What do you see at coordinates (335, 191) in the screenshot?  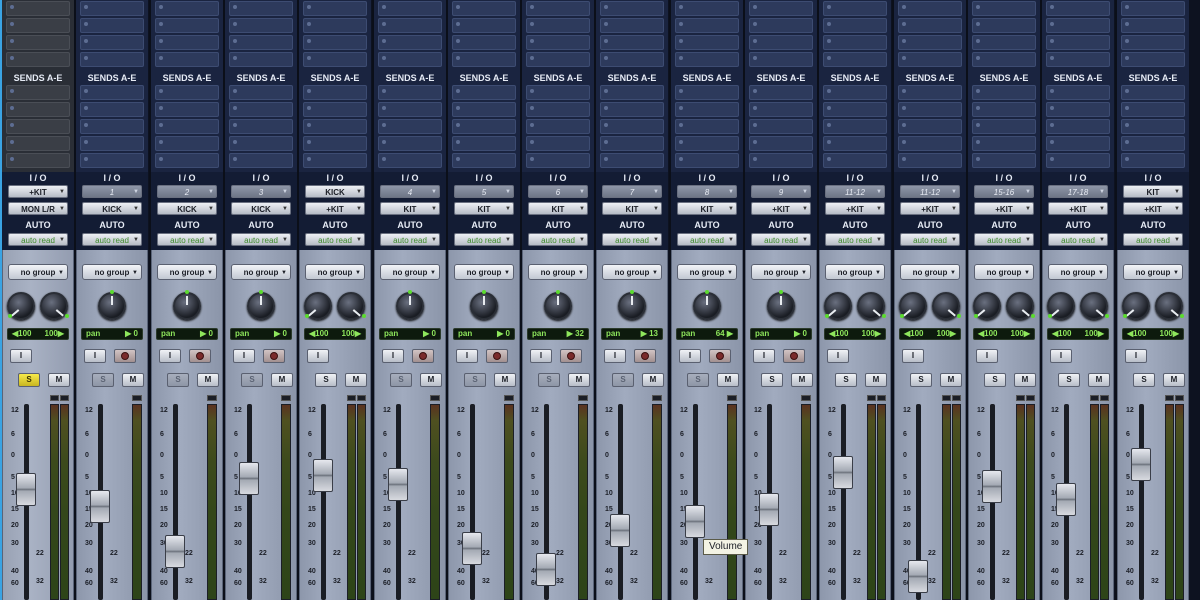 I see `input-selector: KICK ▼` at bounding box center [335, 191].